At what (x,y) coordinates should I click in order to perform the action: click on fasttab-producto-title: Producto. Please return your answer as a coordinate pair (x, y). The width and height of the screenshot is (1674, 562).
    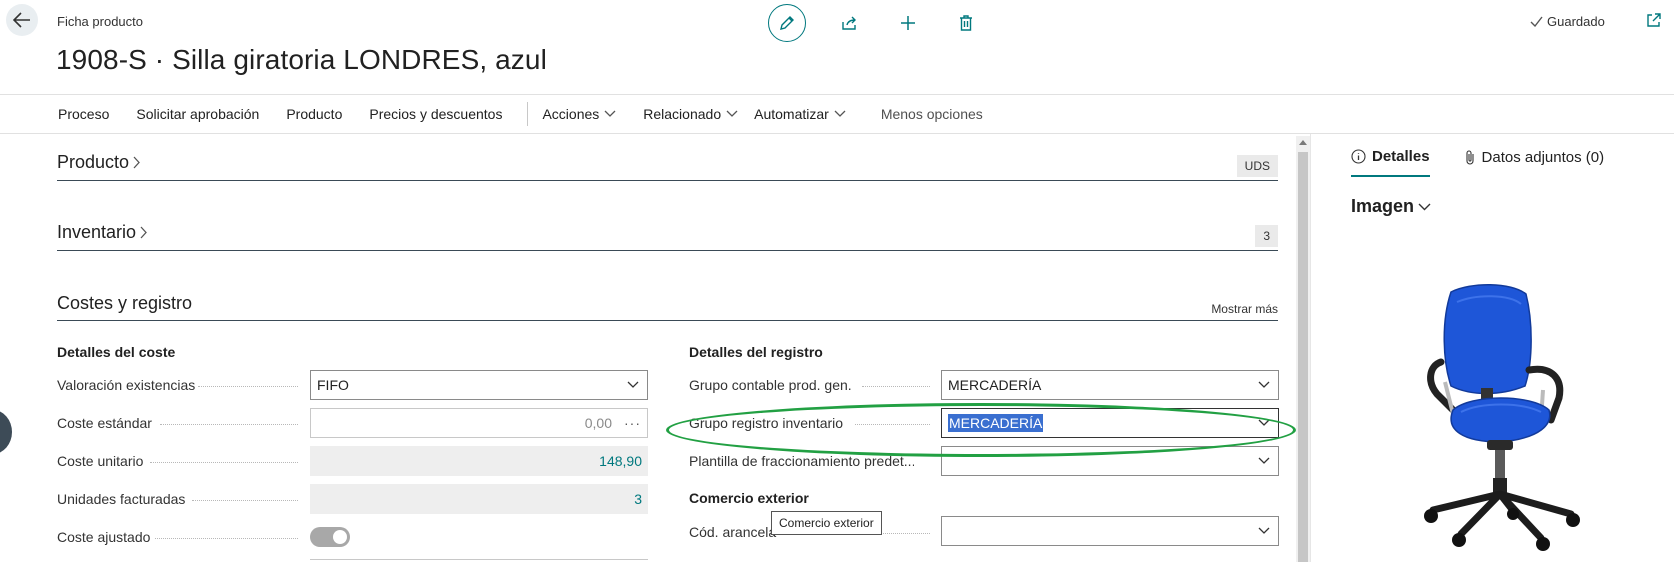
    Looking at the image, I should click on (93, 162).